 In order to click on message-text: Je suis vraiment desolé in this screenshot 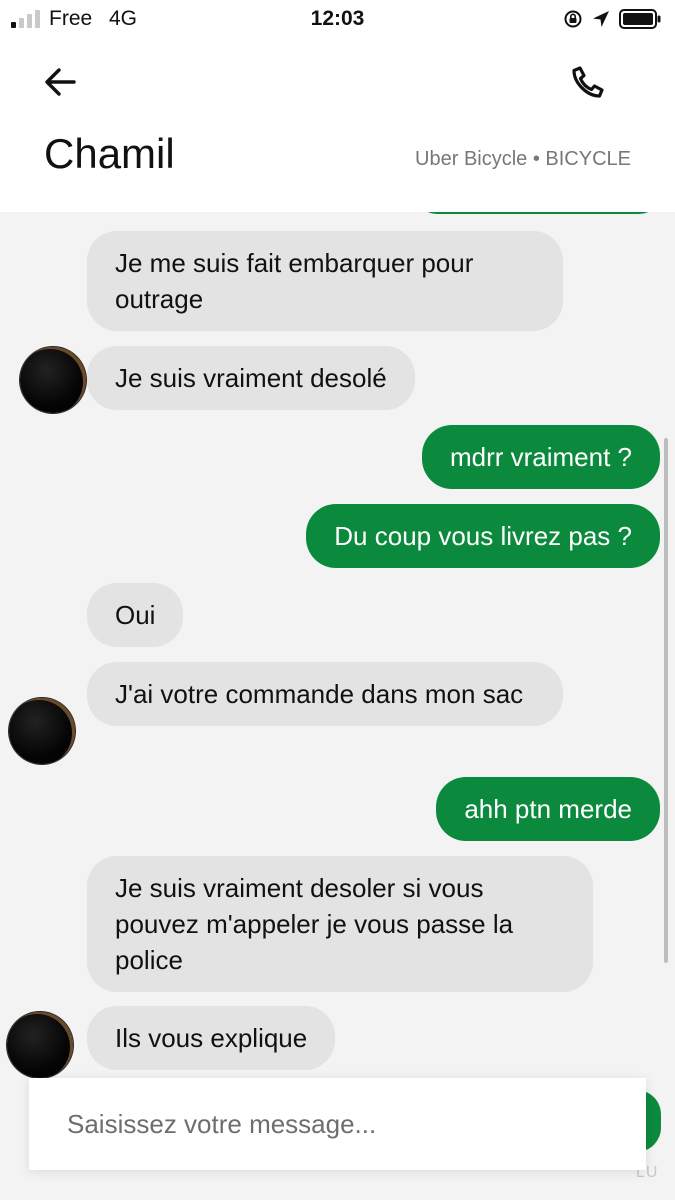, I will do `click(251, 378)`.